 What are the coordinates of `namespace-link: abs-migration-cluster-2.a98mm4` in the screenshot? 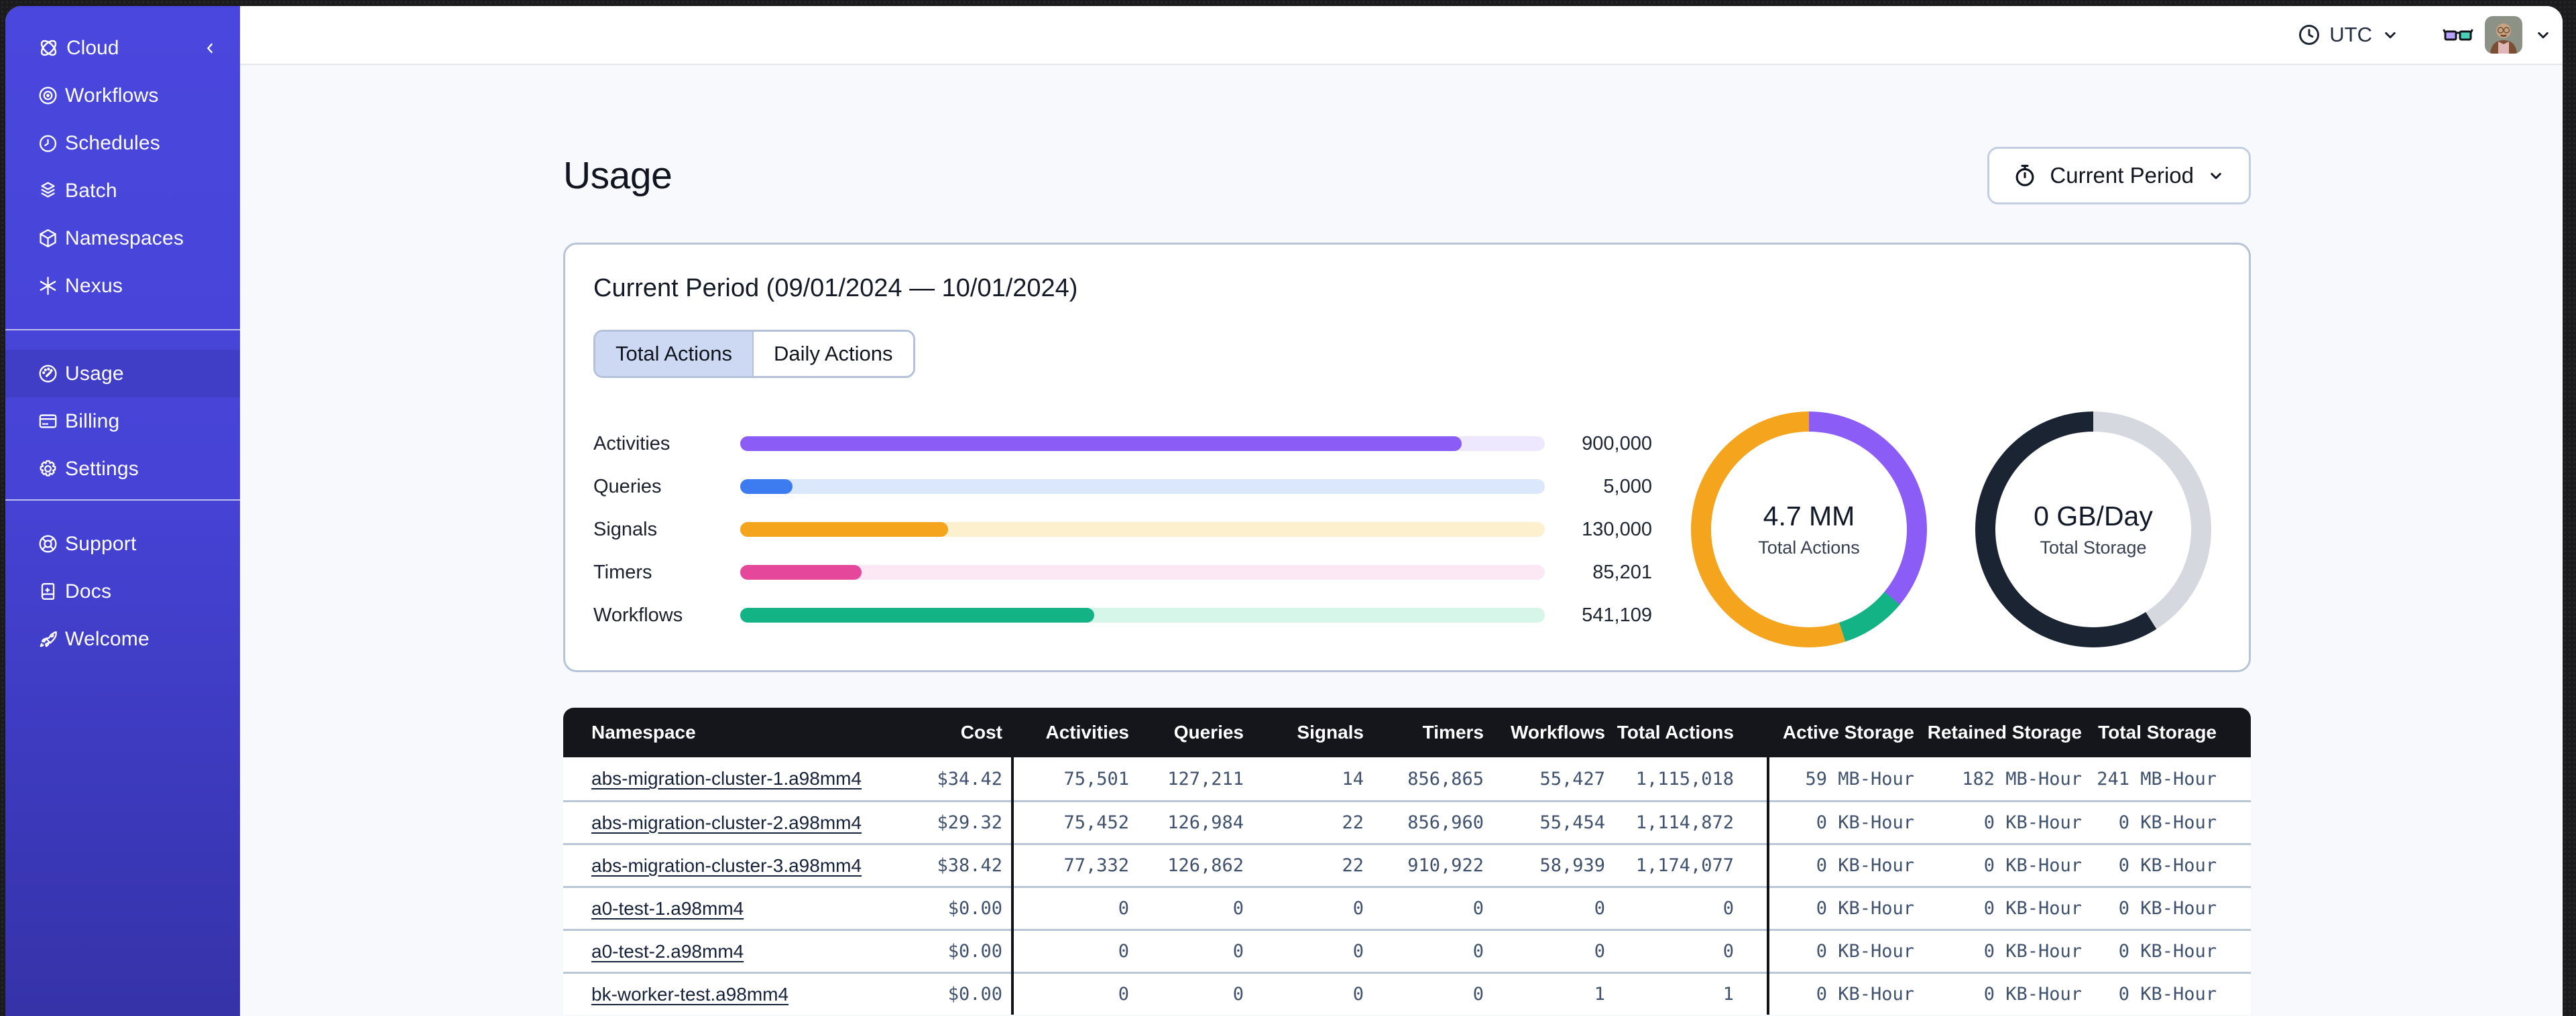 It's located at (726, 822).